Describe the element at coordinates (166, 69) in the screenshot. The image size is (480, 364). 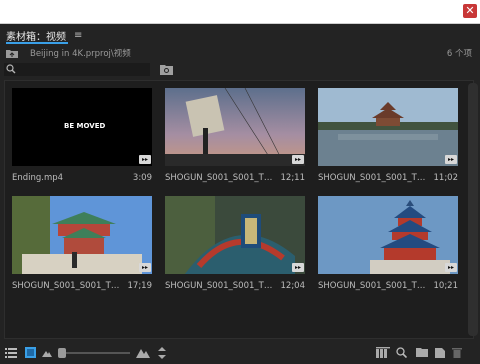
I see `new-search-bin-icon` at that location.